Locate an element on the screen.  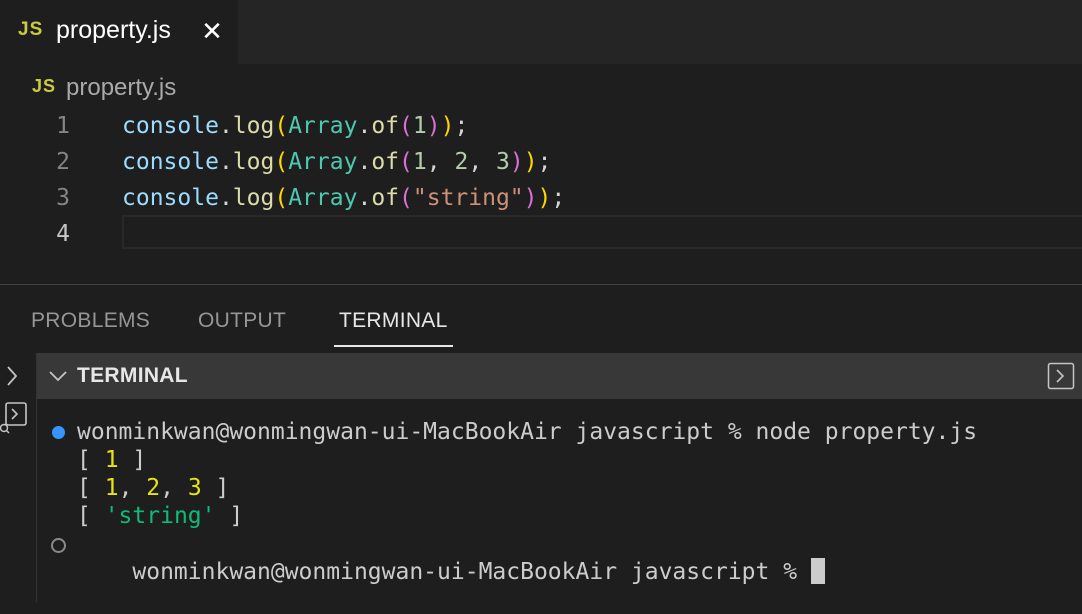
terminal-side-strip is located at coordinates (18, 477).